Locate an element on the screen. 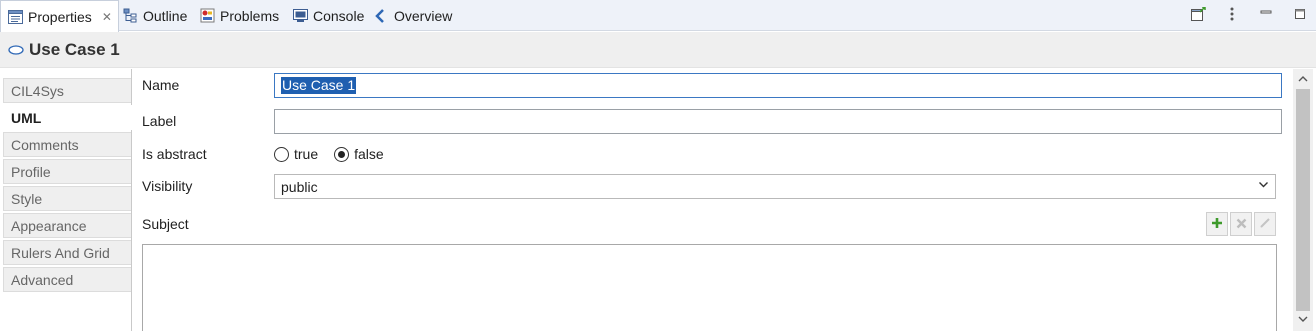 The image size is (1316, 331). radio-label: true is located at coordinates (306, 154).